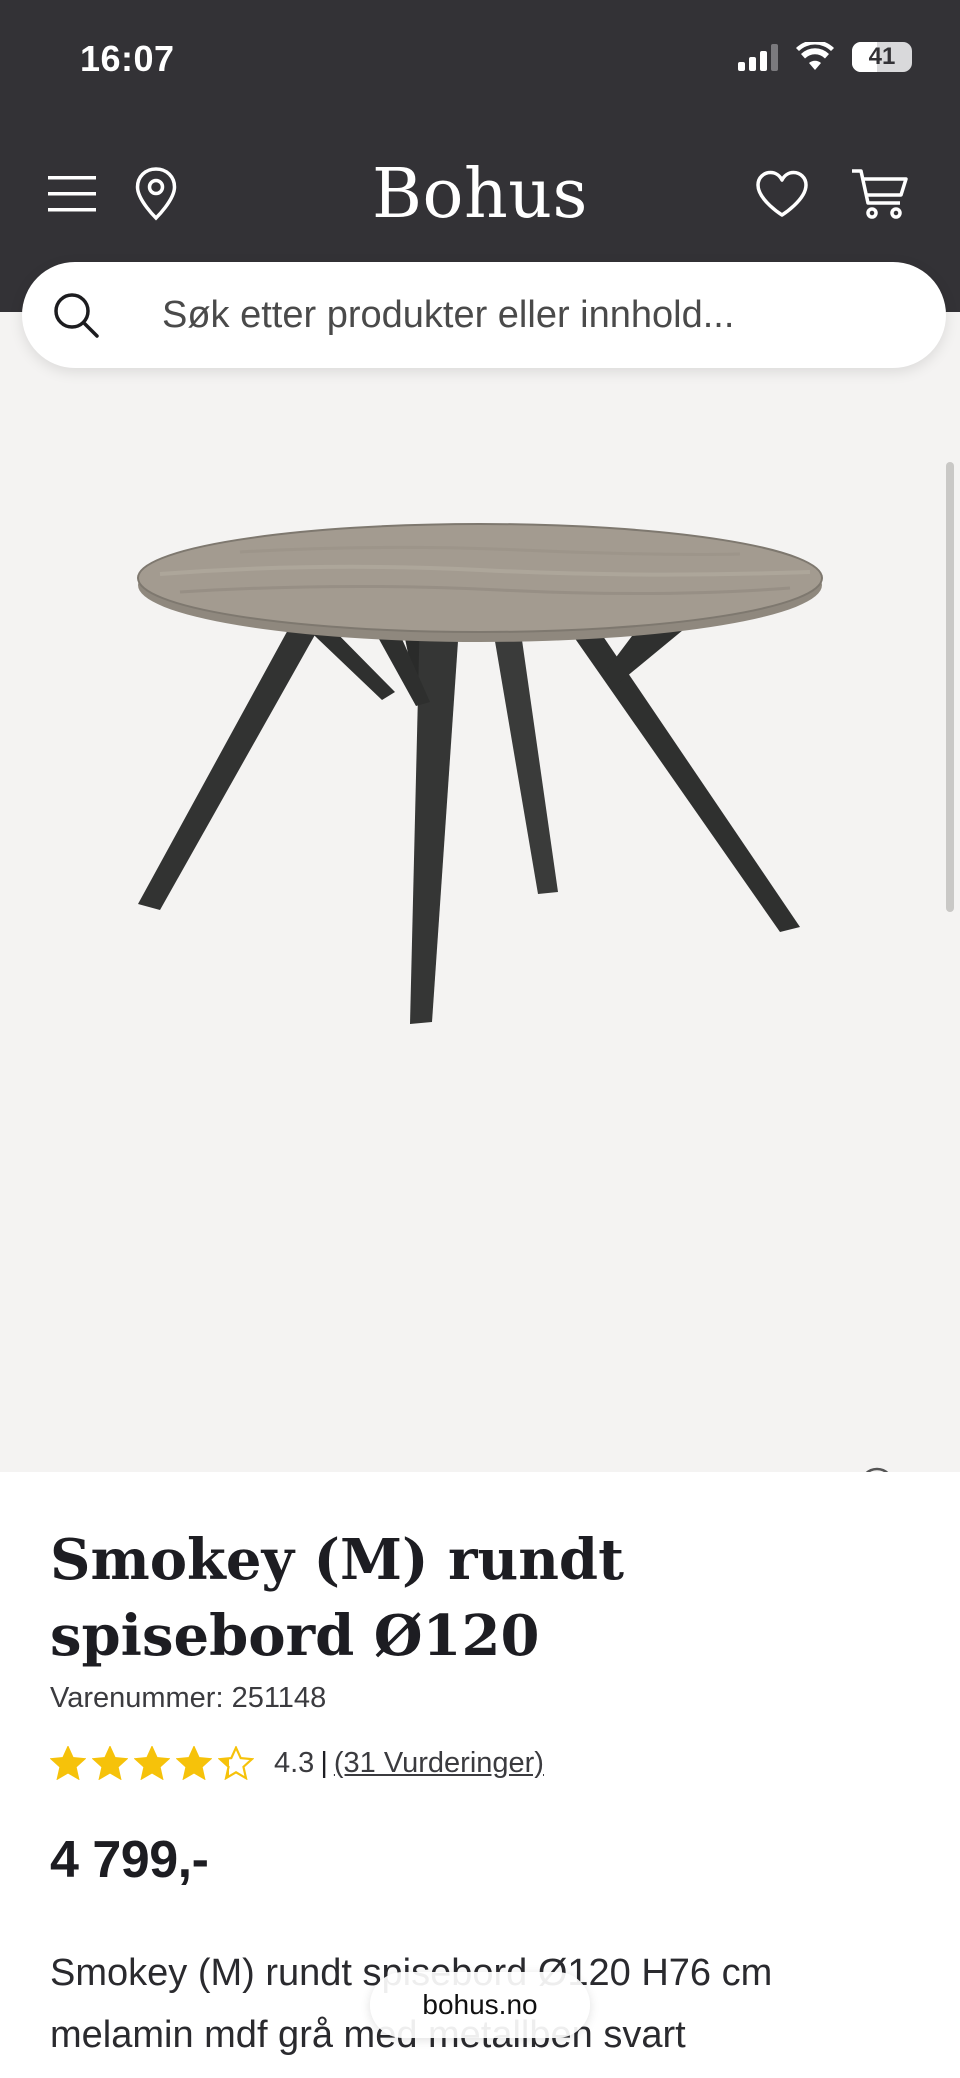  I want to click on product-rating: 4.3 | (31 Vurderinger), so click(297, 1763).